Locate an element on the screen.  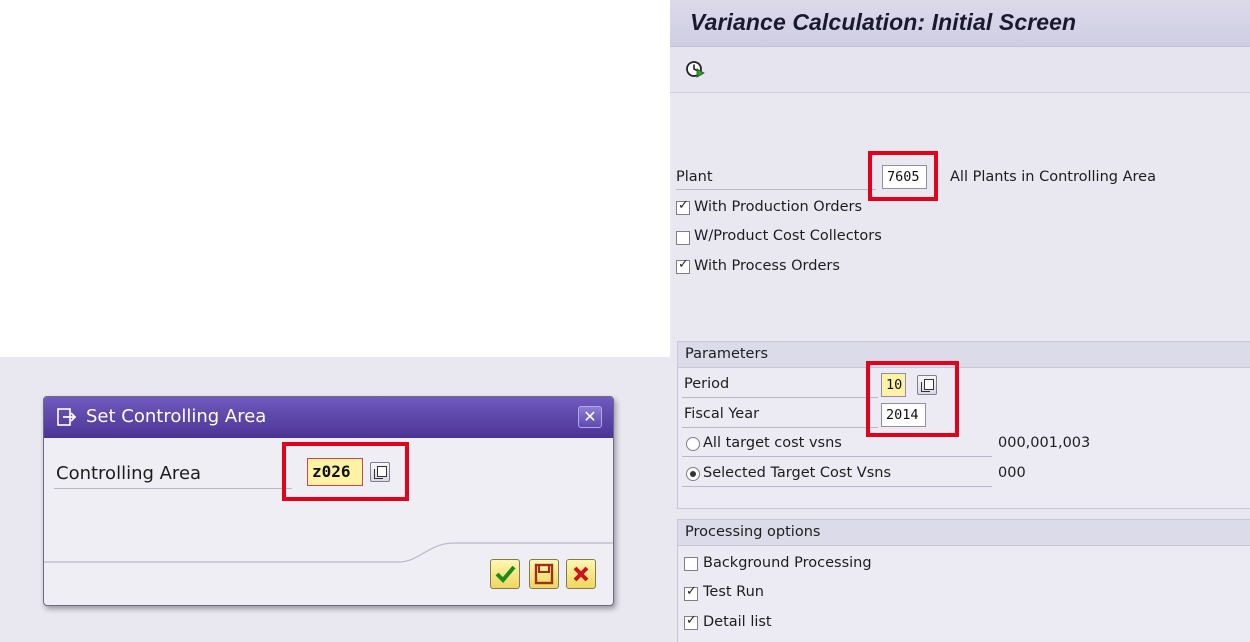
radio-selected-dot is located at coordinates (693, 474).